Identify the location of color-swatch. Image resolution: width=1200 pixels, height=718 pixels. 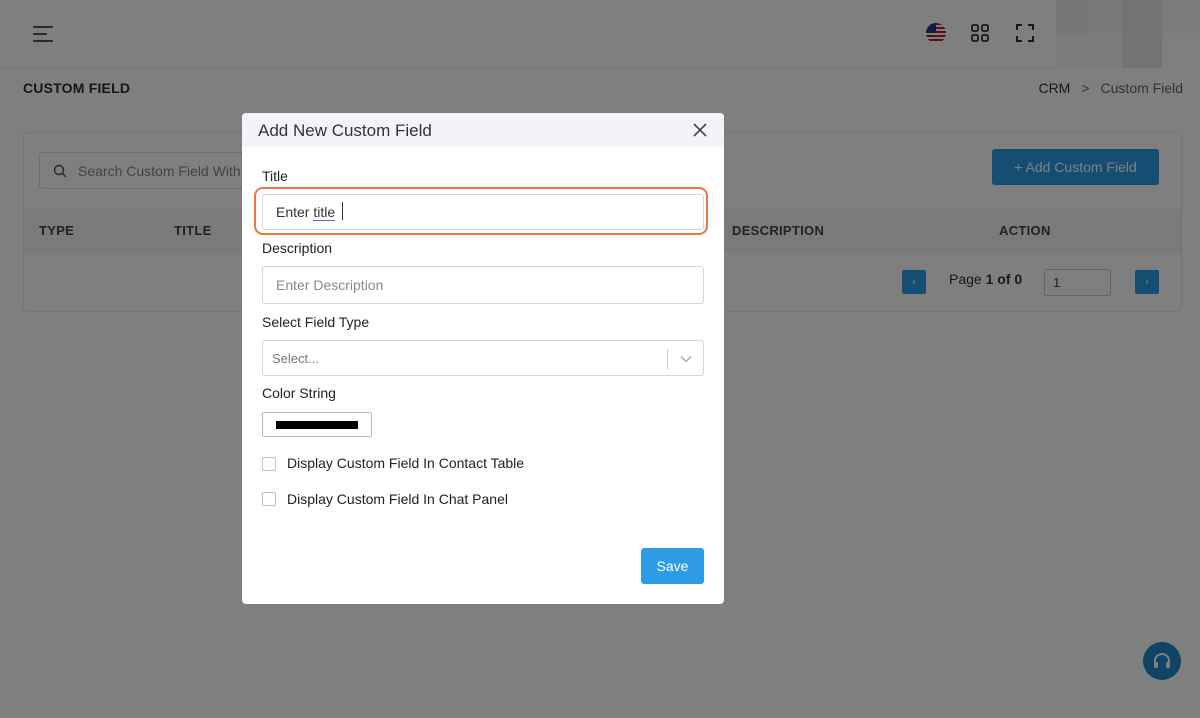
(317, 425).